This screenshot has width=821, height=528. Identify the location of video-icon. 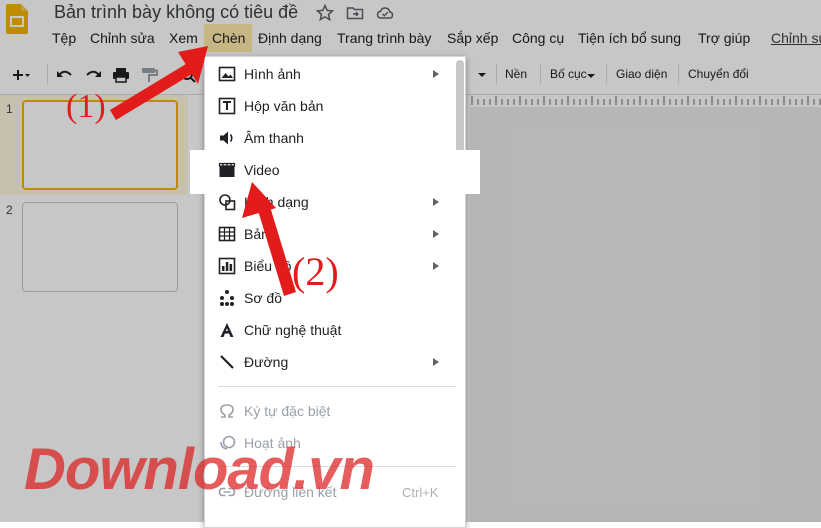
(227, 169).